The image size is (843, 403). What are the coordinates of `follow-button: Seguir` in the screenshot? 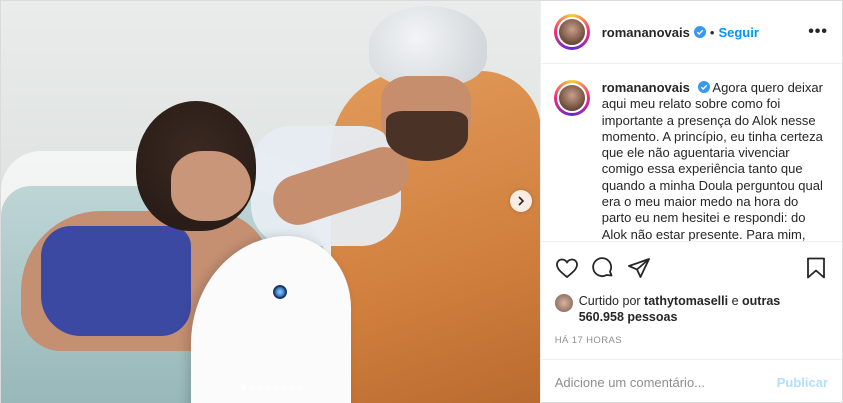 It's located at (738, 32).